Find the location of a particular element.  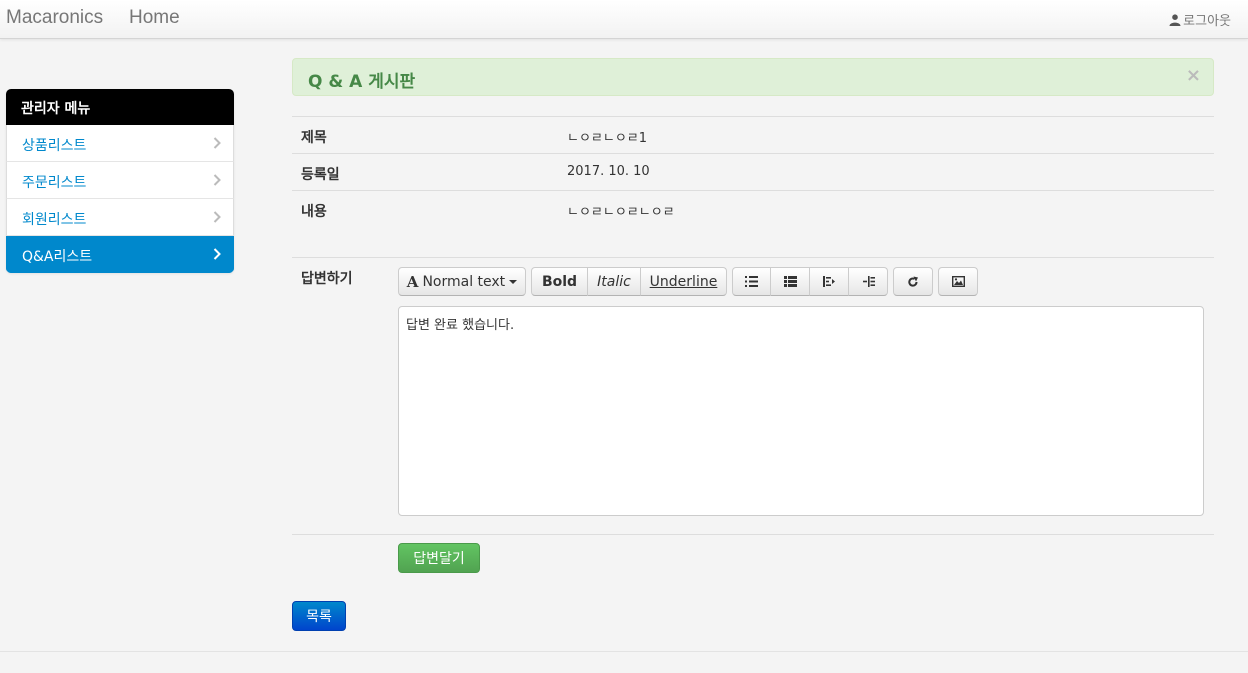

indent-button is located at coordinates (868, 281).